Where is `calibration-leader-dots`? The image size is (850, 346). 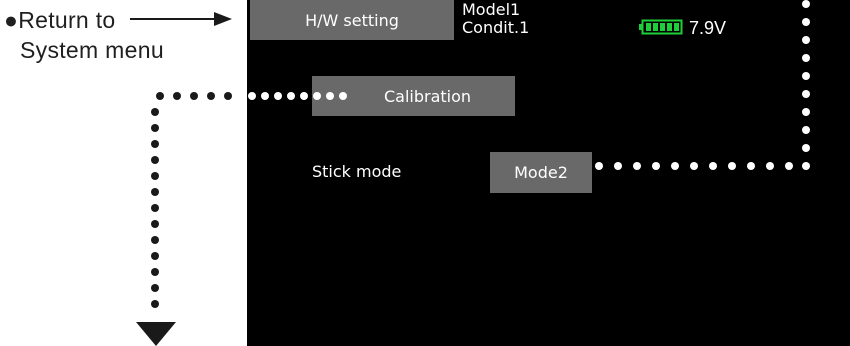 calibration-leader-dots is located at coordinates (297, 96).